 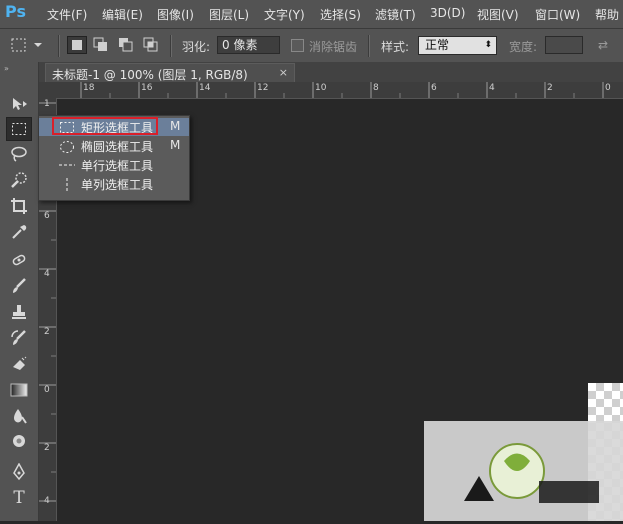 I want to click on flyout-item-label: 椭圆选框工具, so click(x=117, y=147).